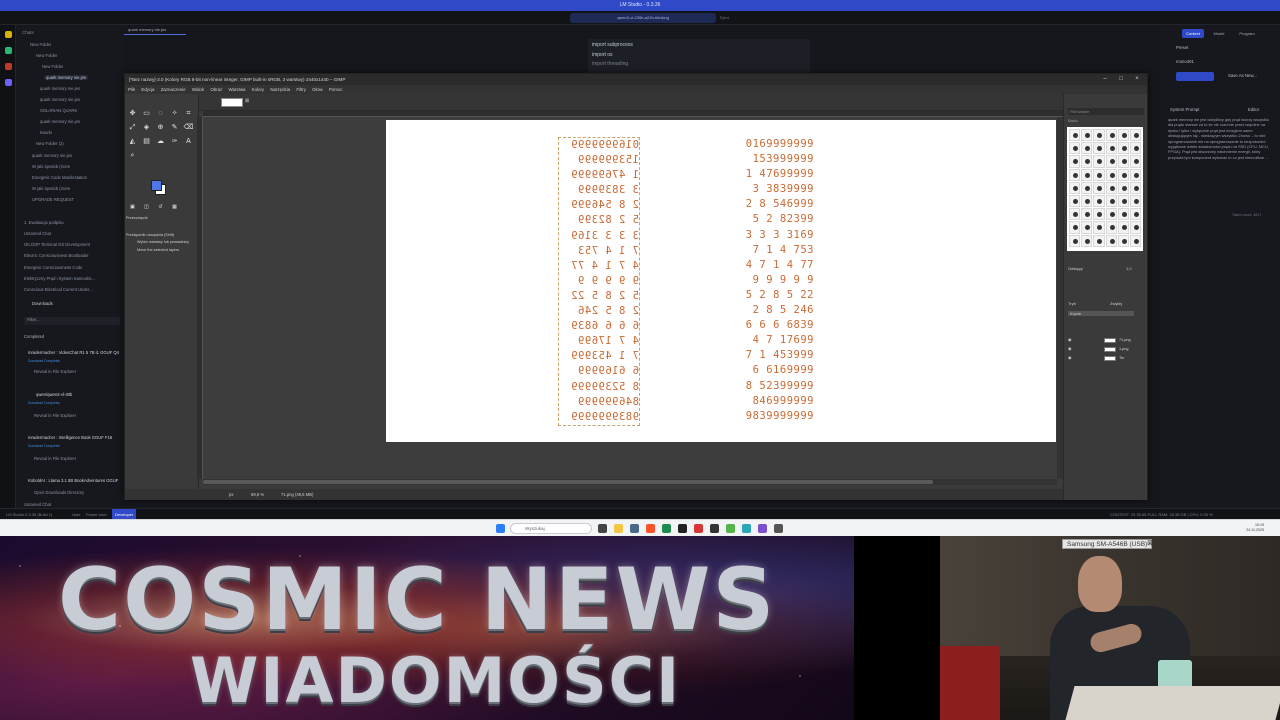 The image size is (1280, 720). Describe the element at coordinates (57, 244) in the screenshot. I see `sidebar-item: OILOOP Terminal OS Development` at that location.